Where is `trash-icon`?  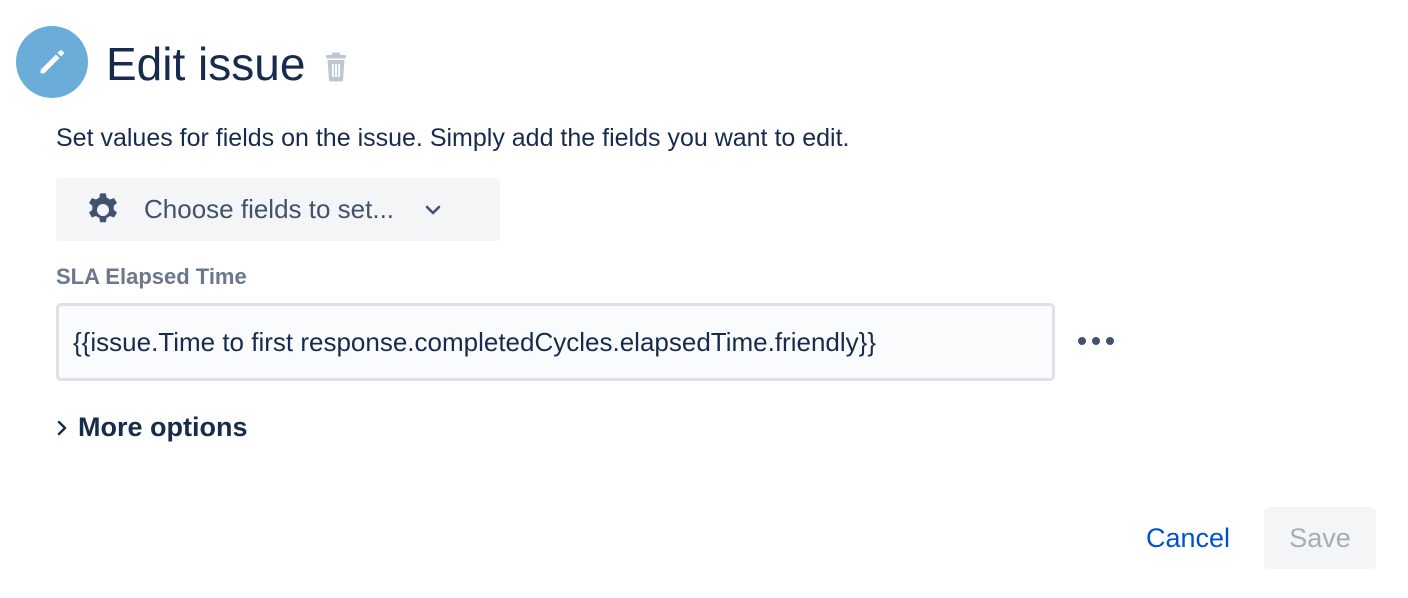
trash-icon is located at coordinates (336, 67).